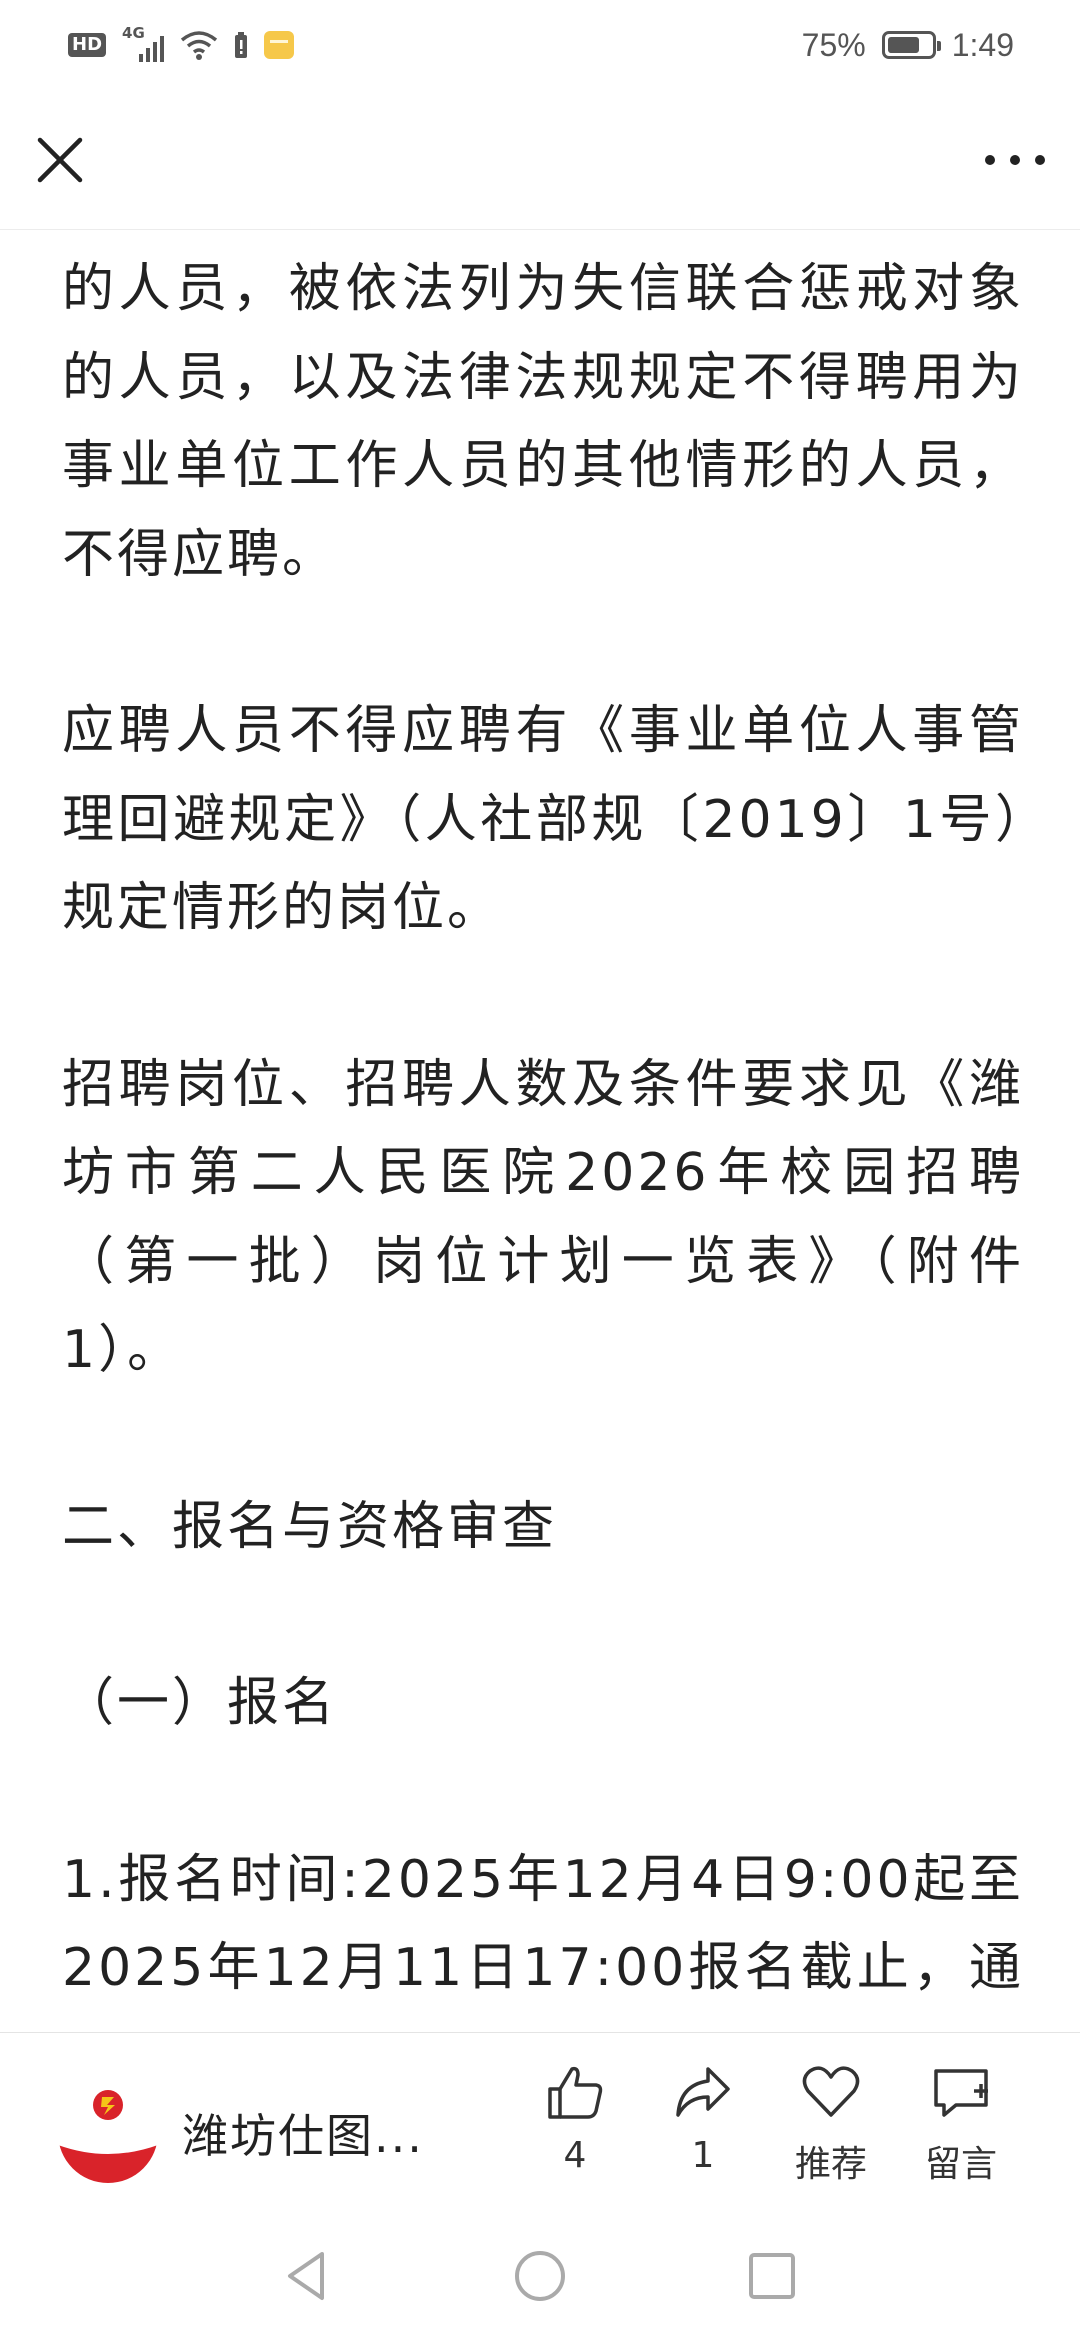  I want to click on status-bar: HD 4G 75% 1:49, so click(540, 45).